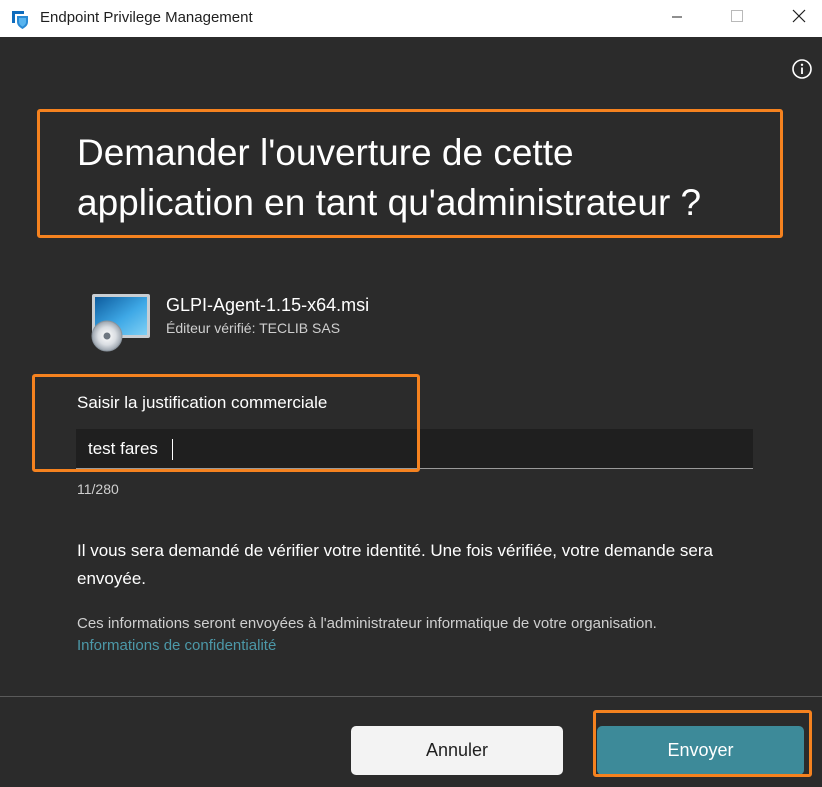  What do you see at coordinates (268, 305) in the screenshot?
I see `file-name: GLPI-Agent-1.15-x64.msi` at bounding box center [268, 305].